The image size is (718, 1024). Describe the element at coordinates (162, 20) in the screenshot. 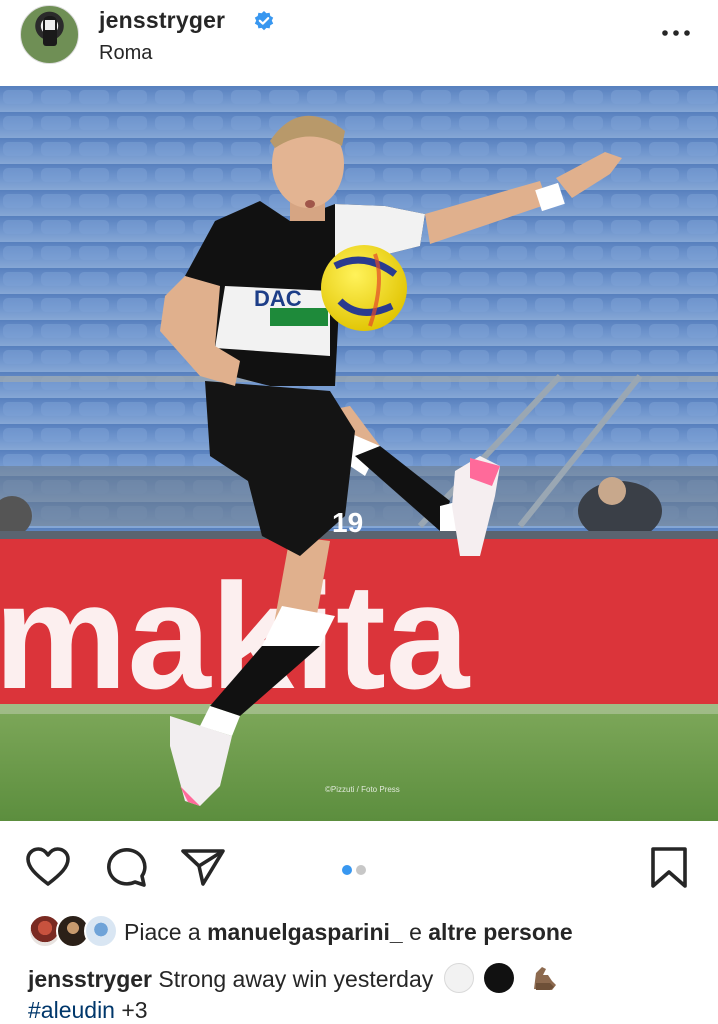

I see `post-username: jensstryger` at that location.